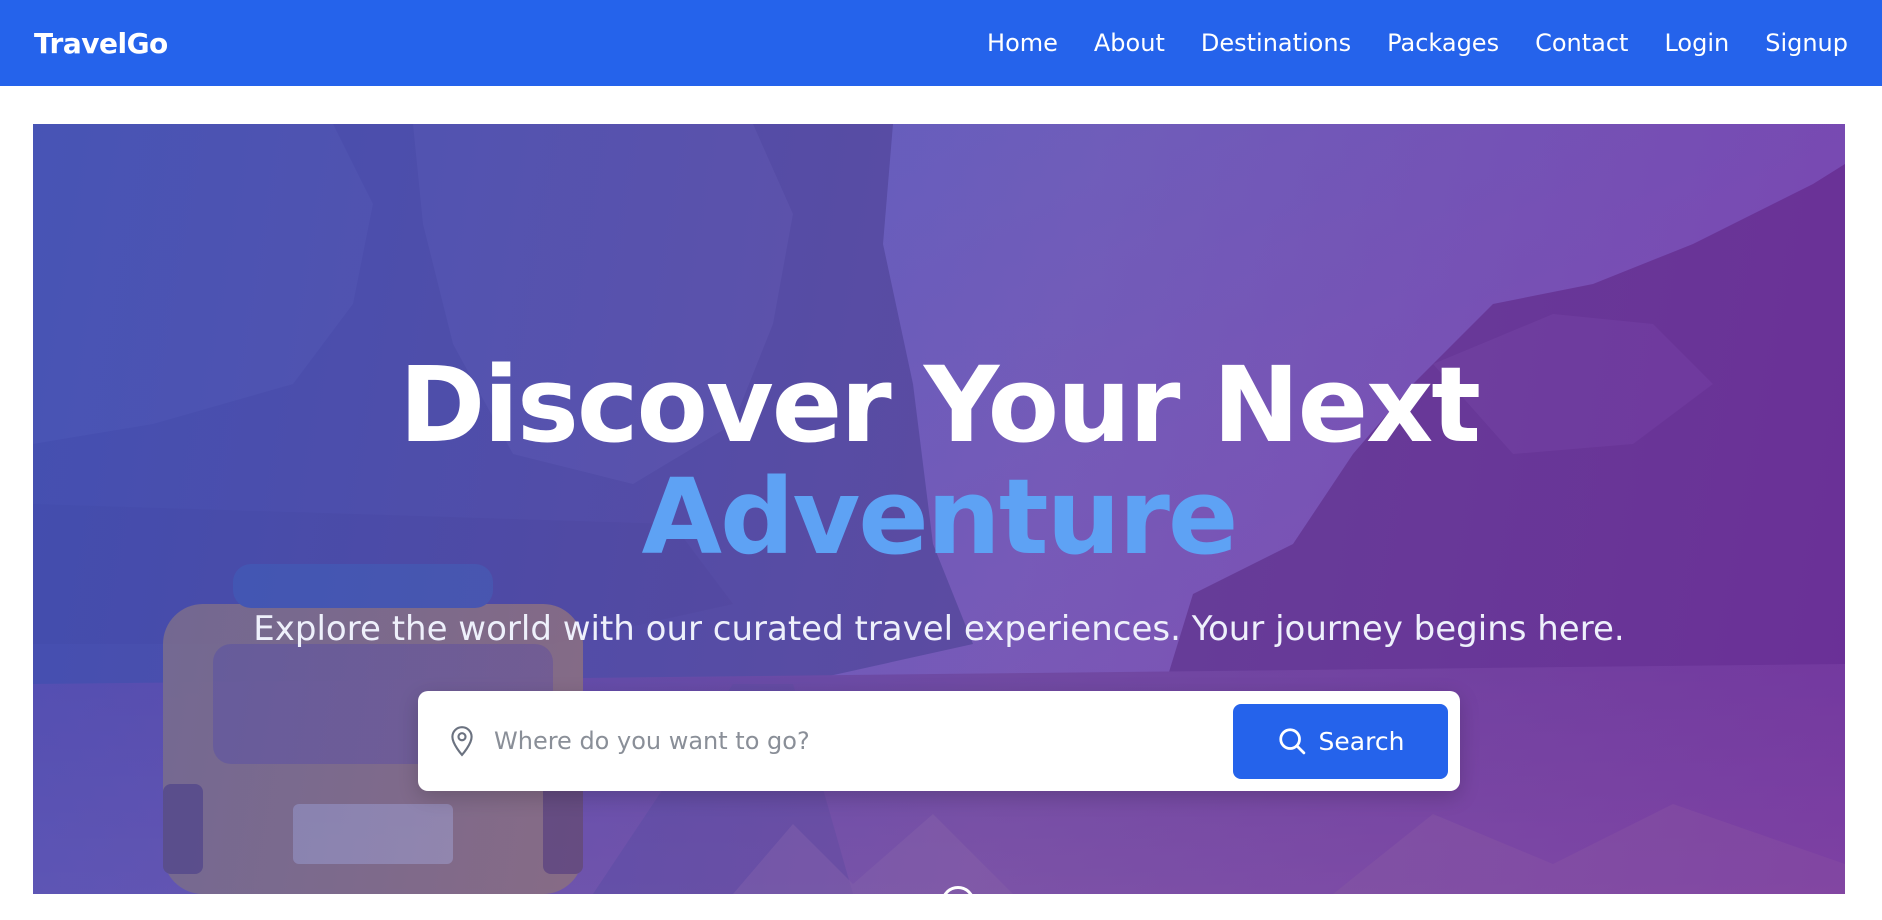 The image size is (1882, 920). What do you see at coordinates (101, 43) in the screenshot?
I see `brand-logo: TravelGo` at bounding box center [101, 43].